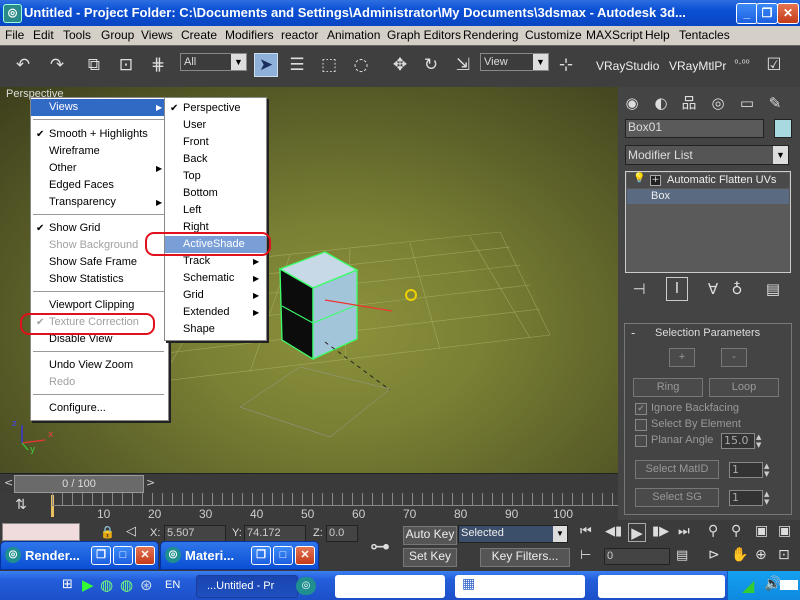 The height and width of the screenshot is (600, 800). Describe the element at coordinates (361, 65) in the screenshot. I see `window-crossing-icon: ◌` at that location.